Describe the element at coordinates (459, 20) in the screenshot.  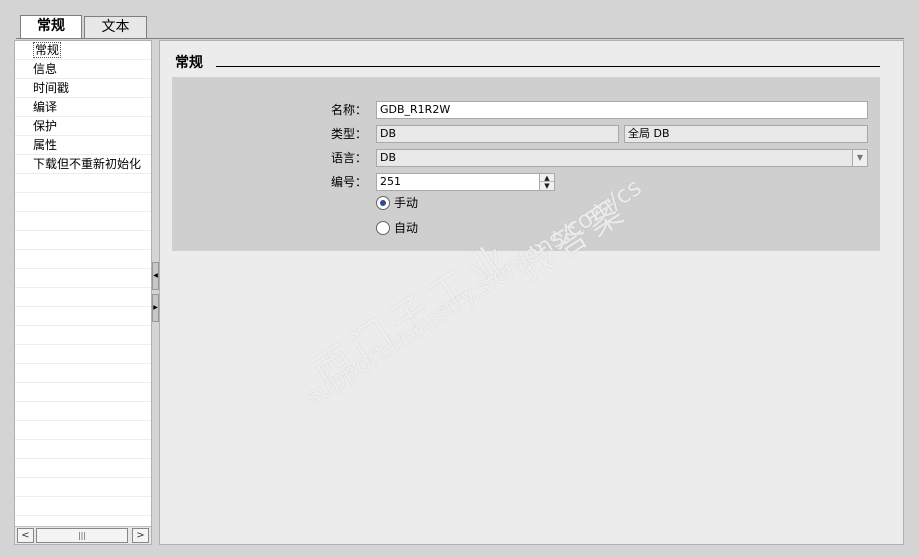
I see `tab-bar: 常规 文本` at that location.